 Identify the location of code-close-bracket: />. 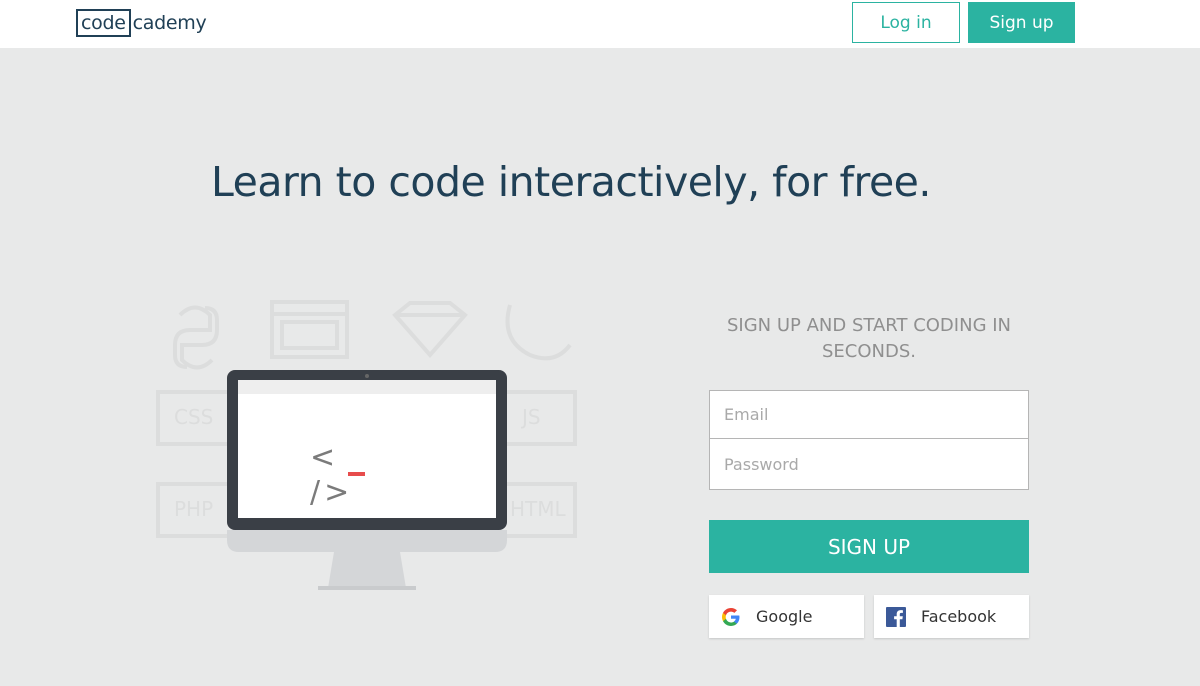
(332, 492).